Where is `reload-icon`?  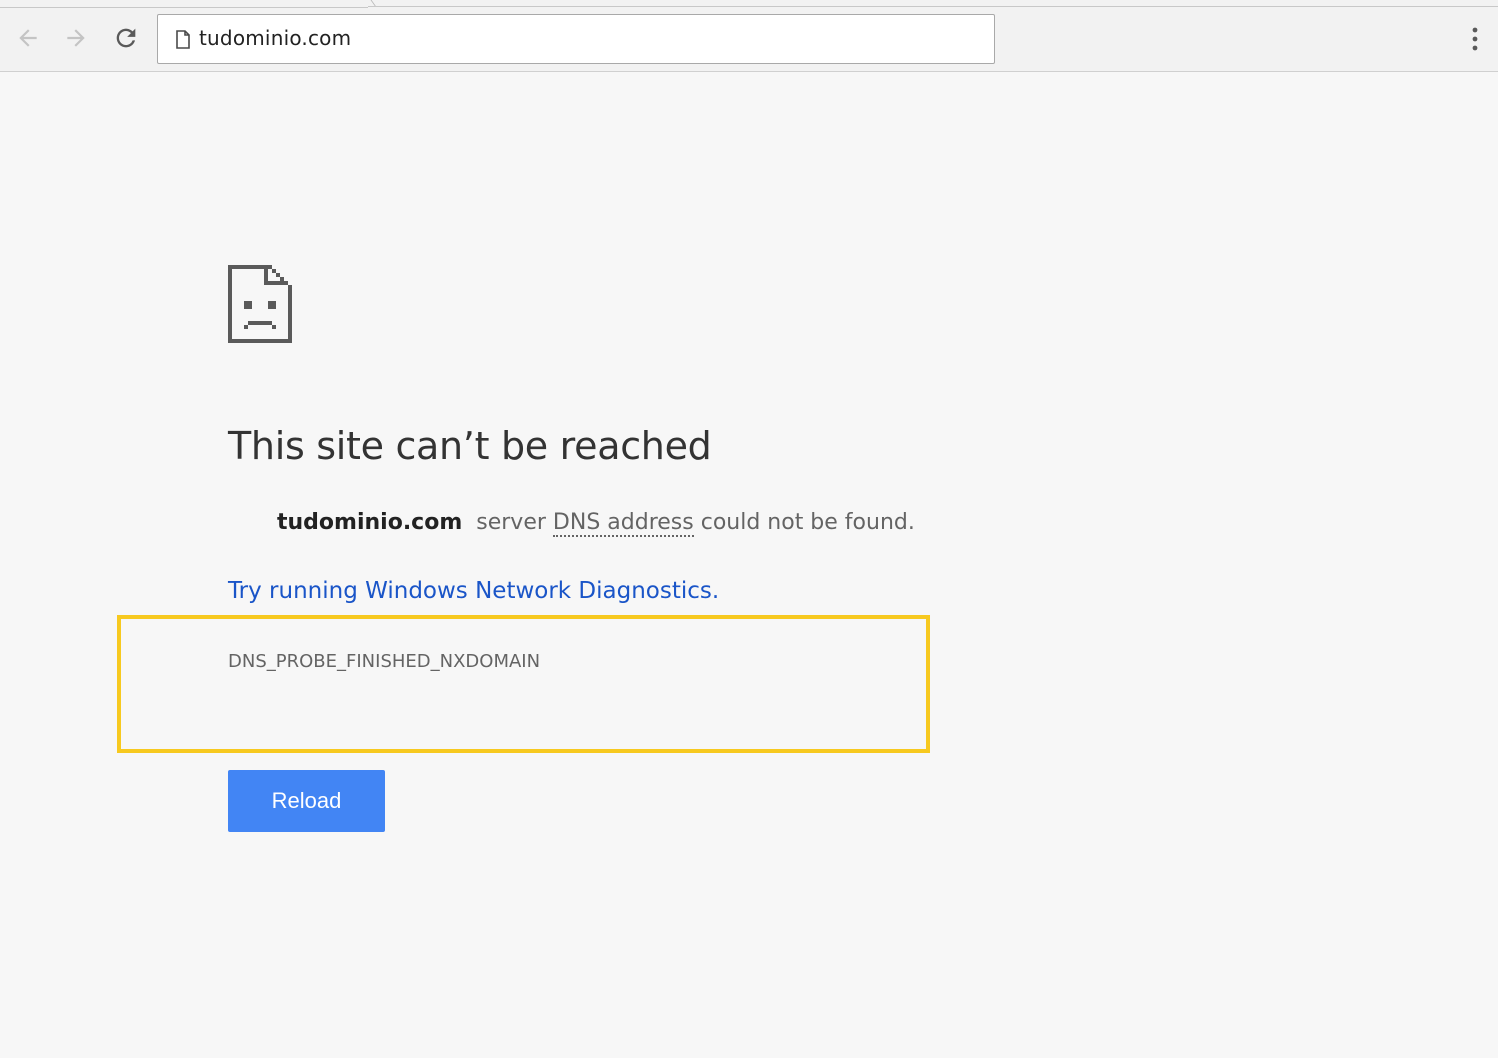
reload-icon is located at coordinates (126, 38).